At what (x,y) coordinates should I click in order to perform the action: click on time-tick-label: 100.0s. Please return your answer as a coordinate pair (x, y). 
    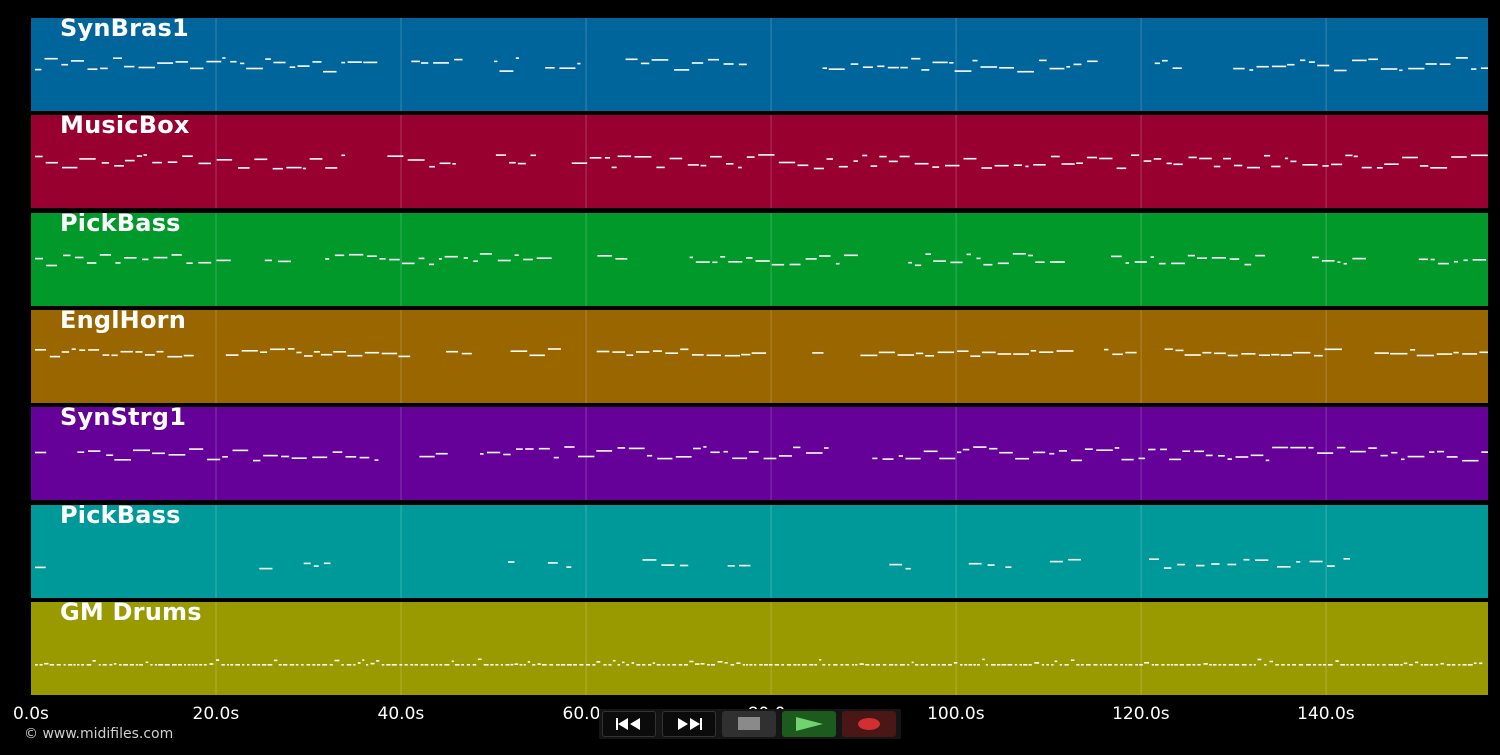
    Looking at the image, I should click on (956, 714).